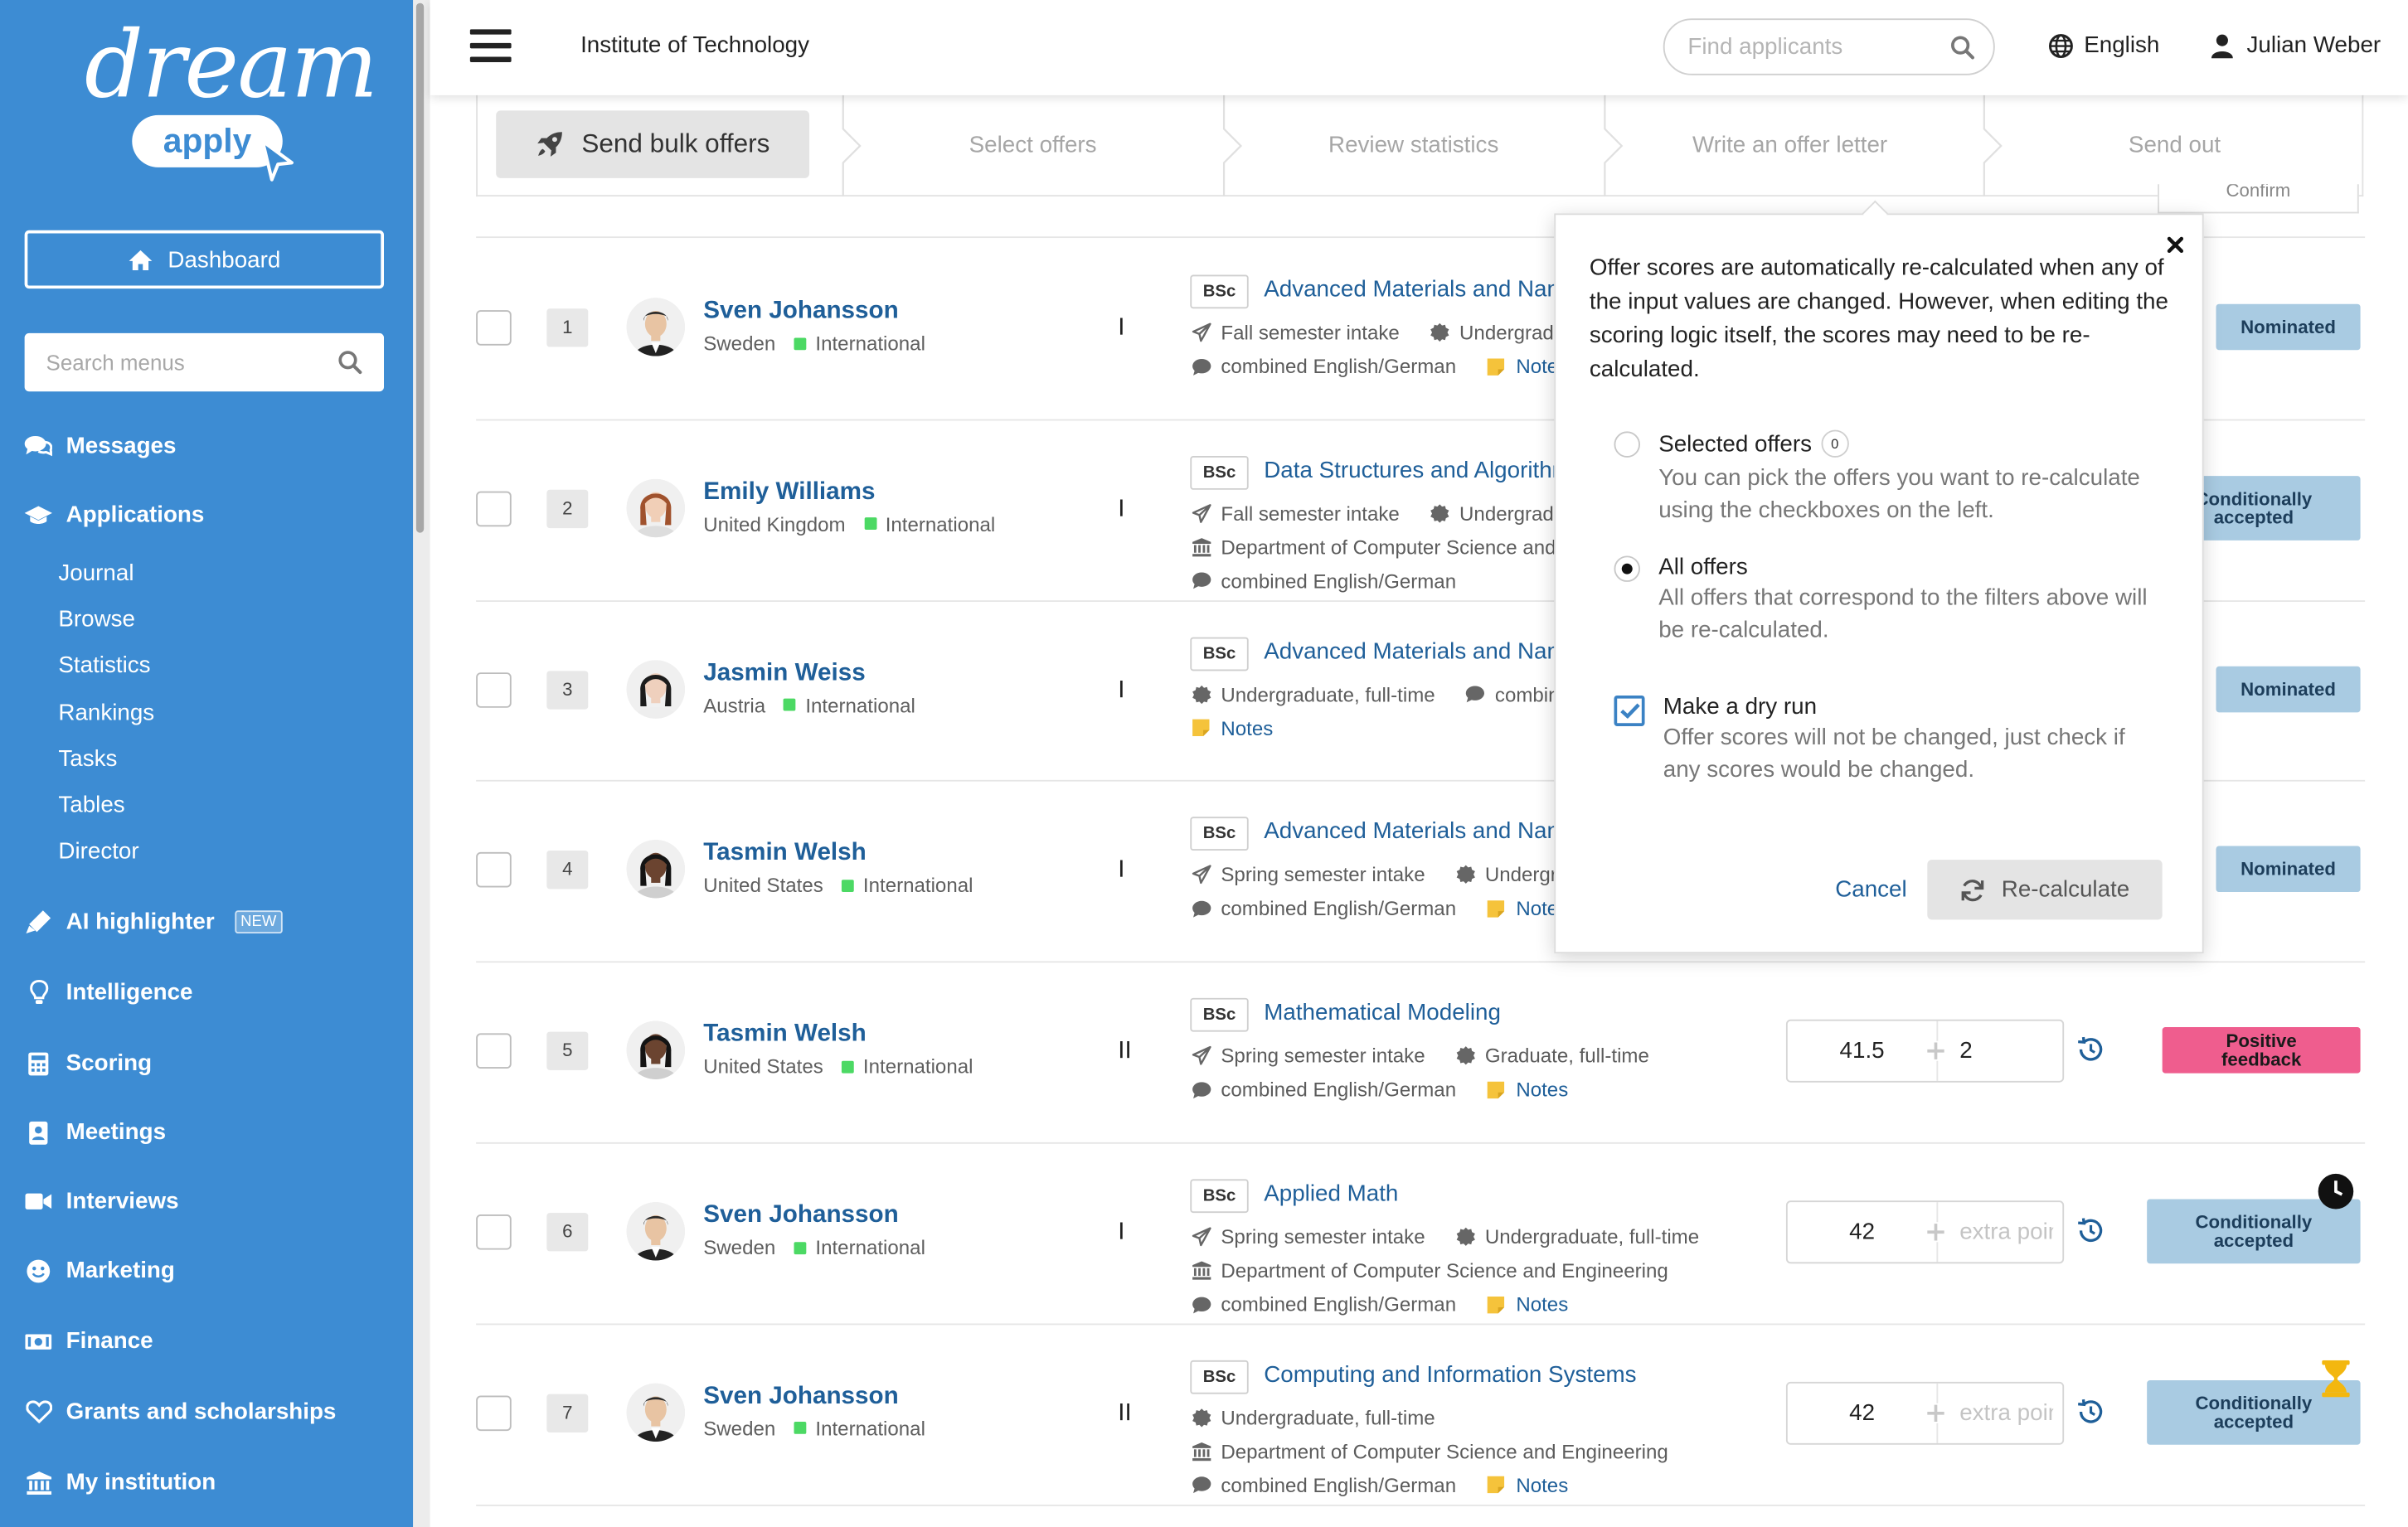 The image size is (2408, 1527). What do you see at coordinates (549, 144) in the screenshot?
I see `rocket-icon` at bounding box center [549, 144].